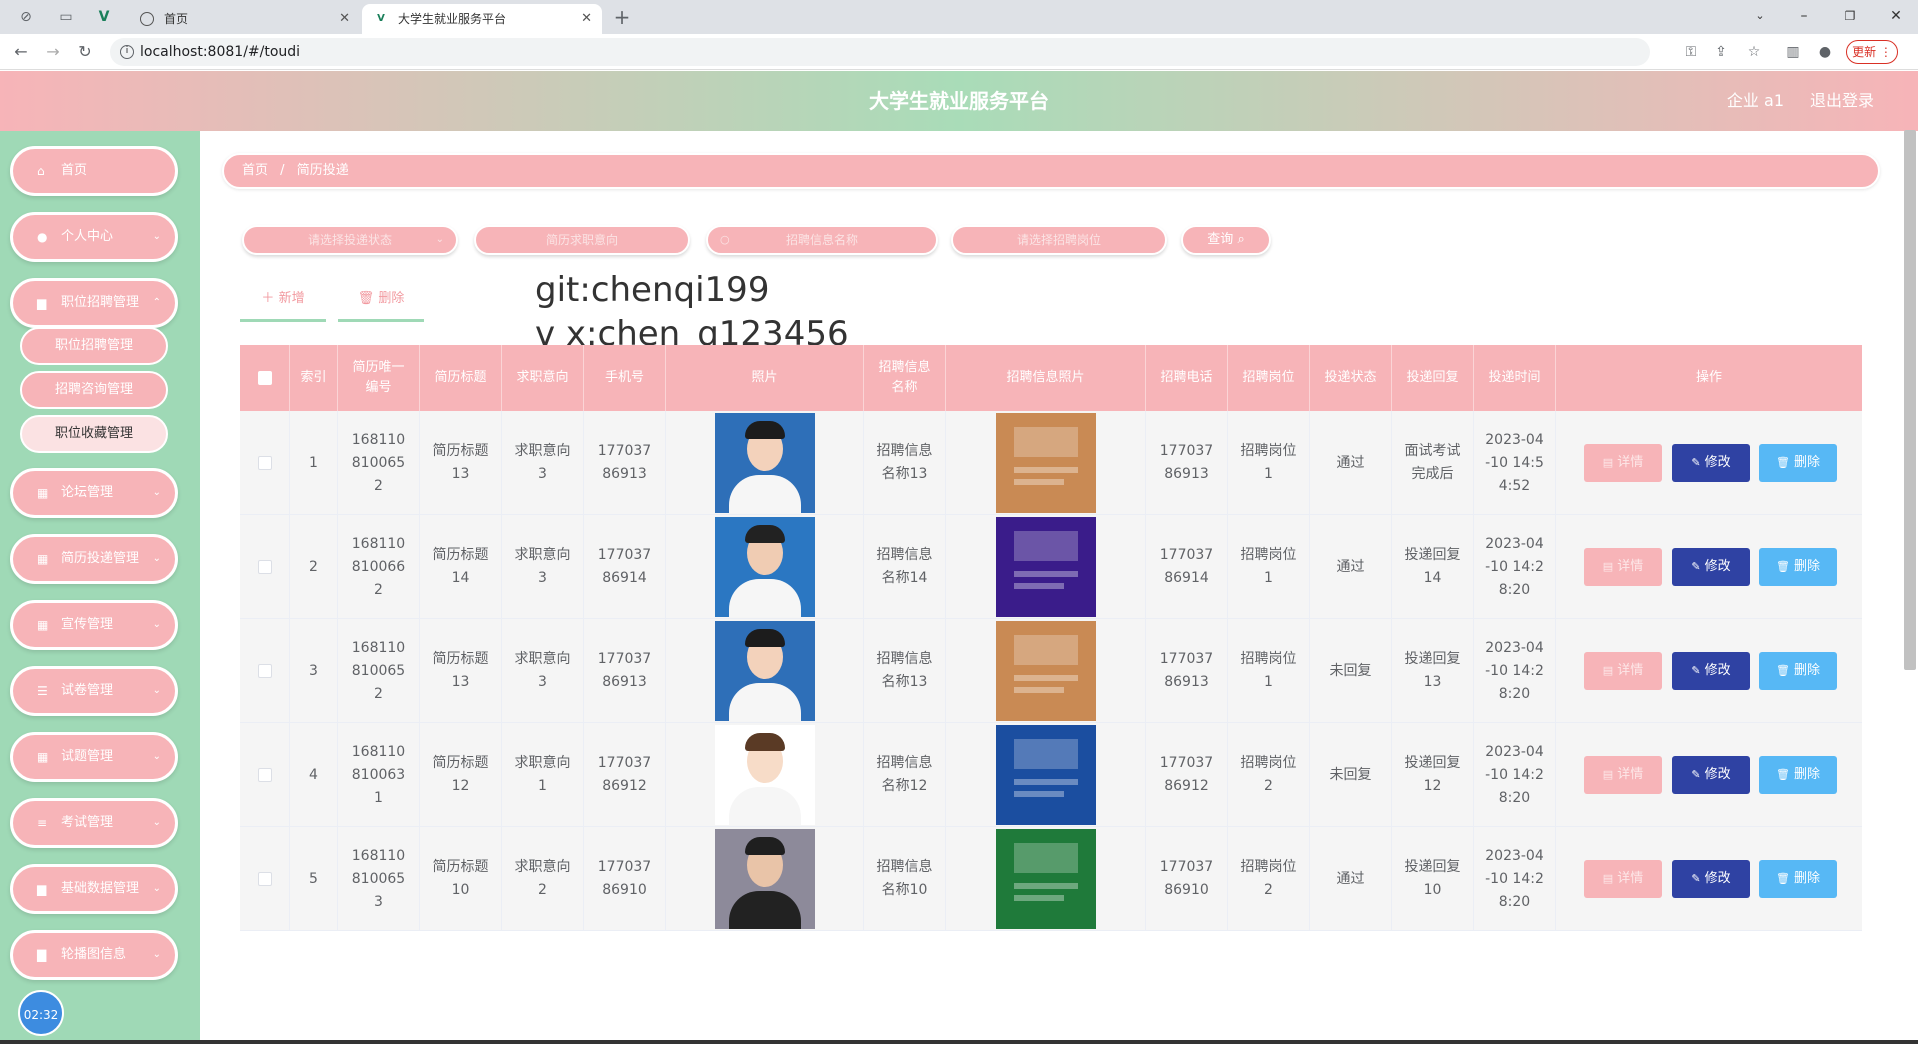 The image size is (1918, 1044). What do you see at coordinates (94, 691) in the screenshot?
I see `sidebar-item-papers: ☰ 试卷管理 ⌄` at bounding box center [94, 691].